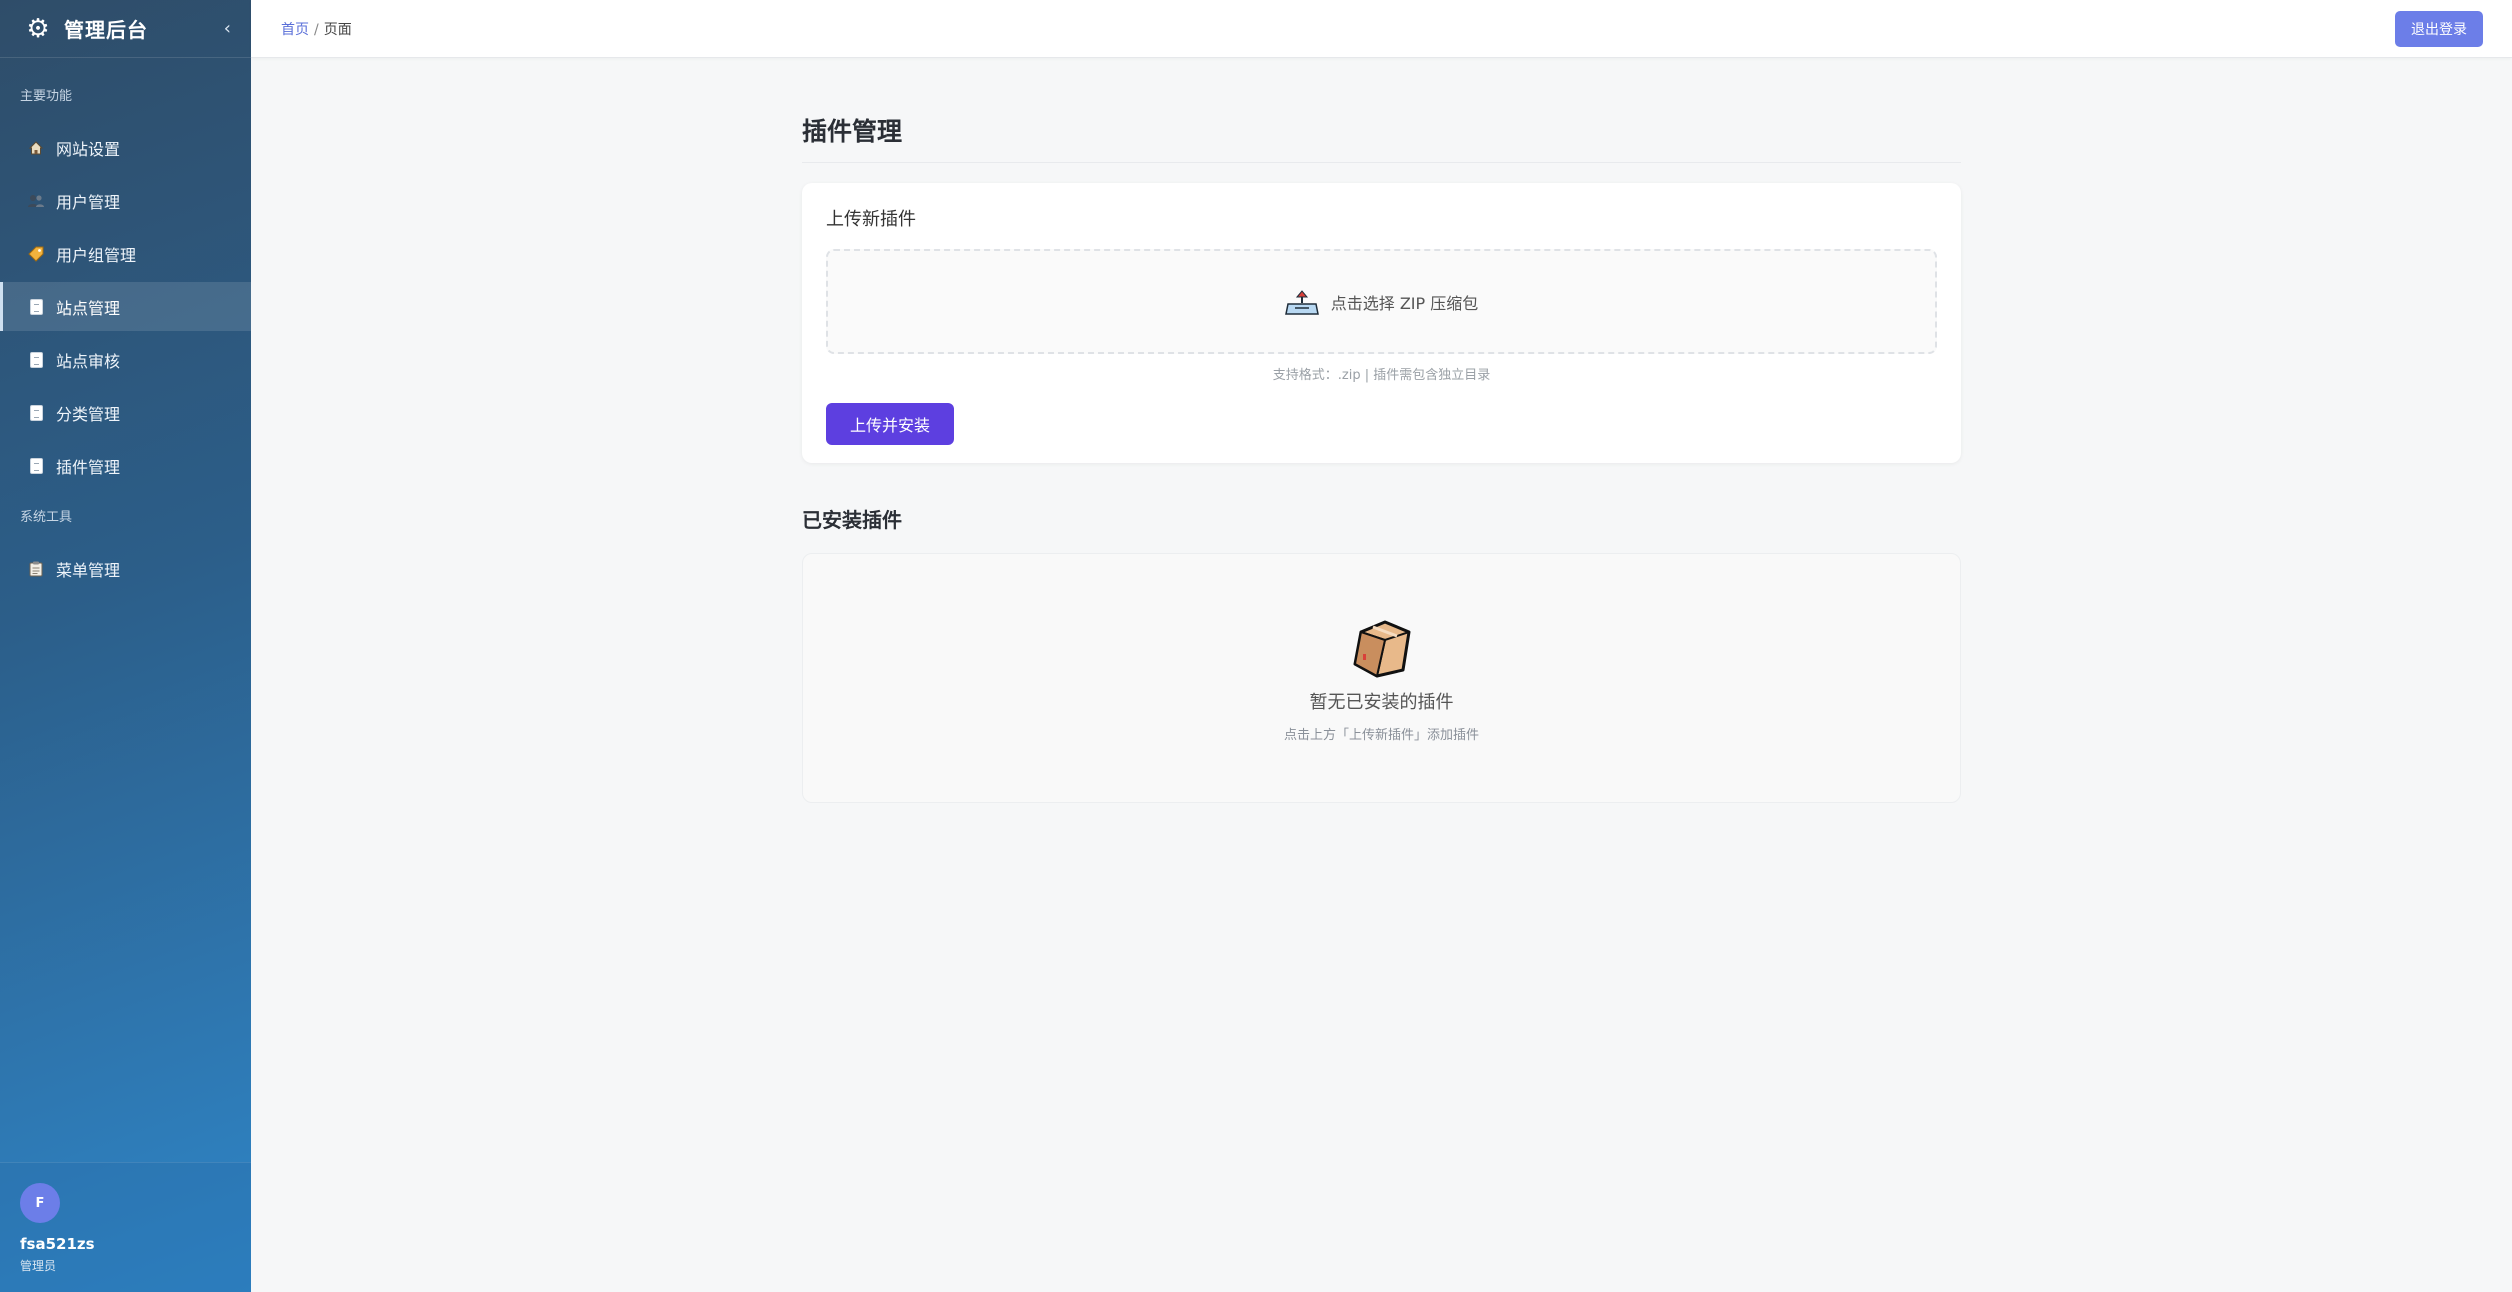  Describe the element at coordinates (1404, 303) in the screenshot. I see `dropzone-label: 点击选择 ZIP 压缩包` at that location.